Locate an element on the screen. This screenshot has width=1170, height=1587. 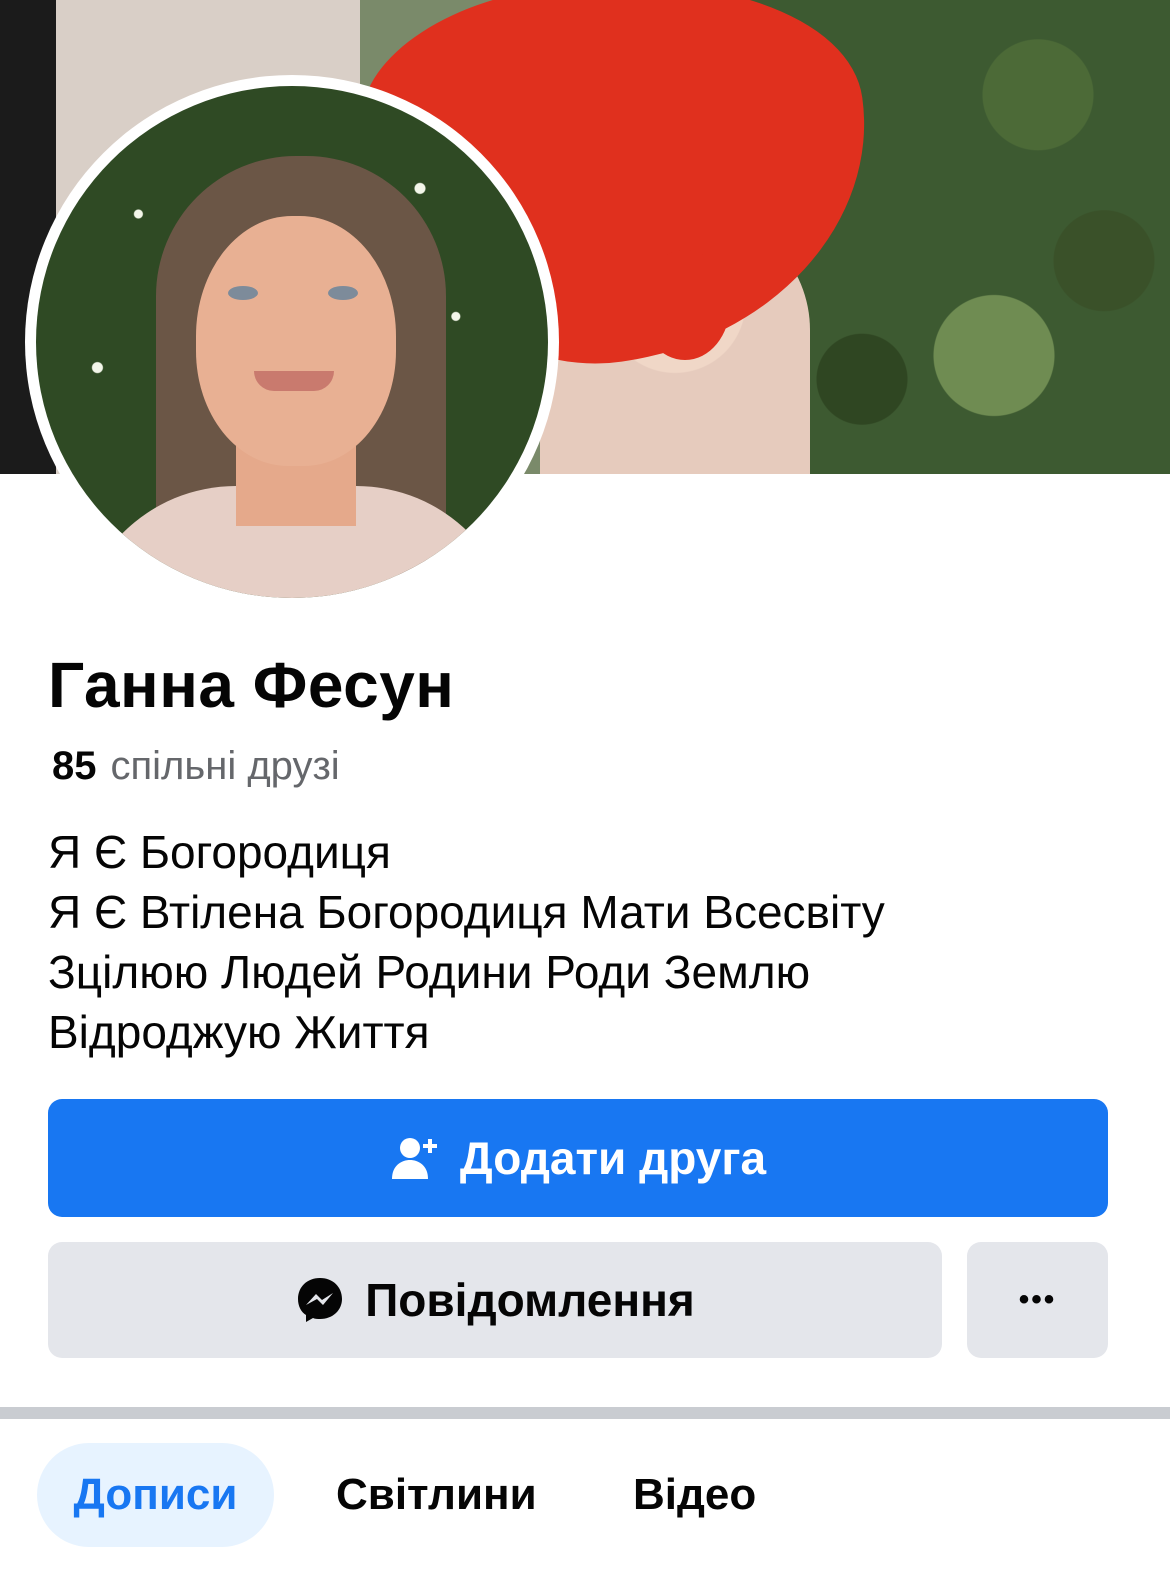
bio-line: Відроджую Життя is located at coordinates (239, 1032).